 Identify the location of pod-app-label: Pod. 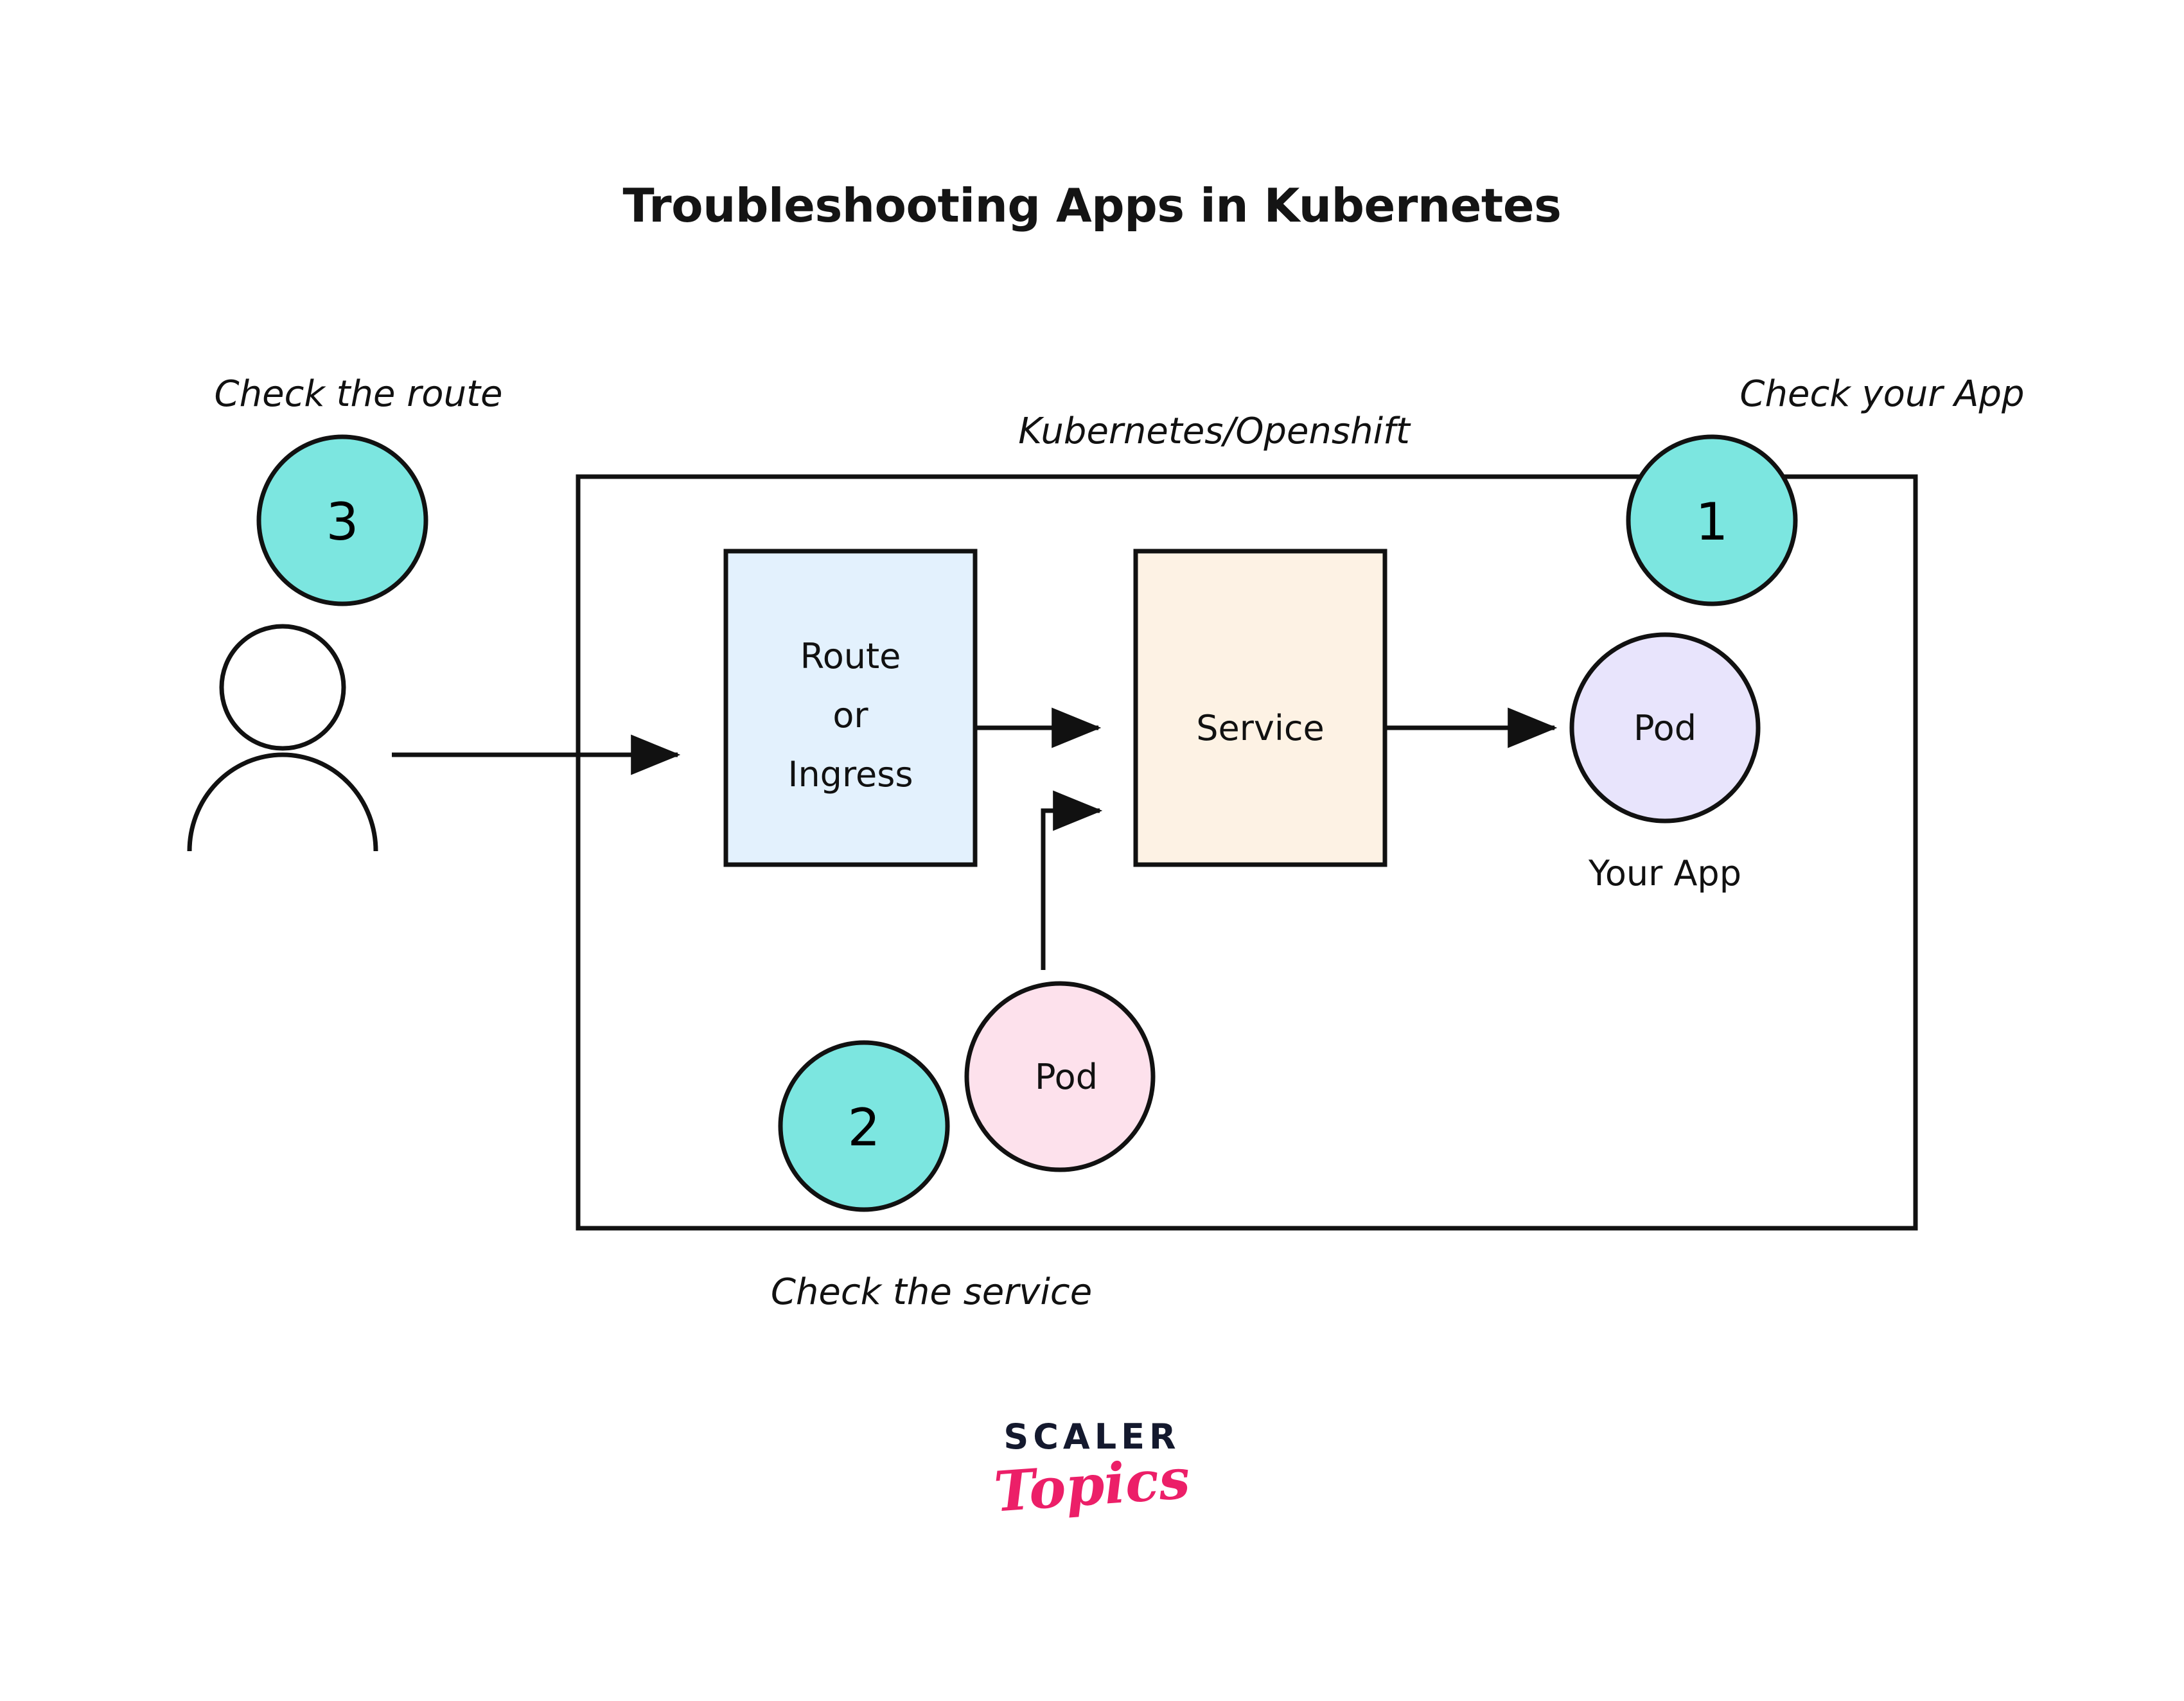
(1665, 728).